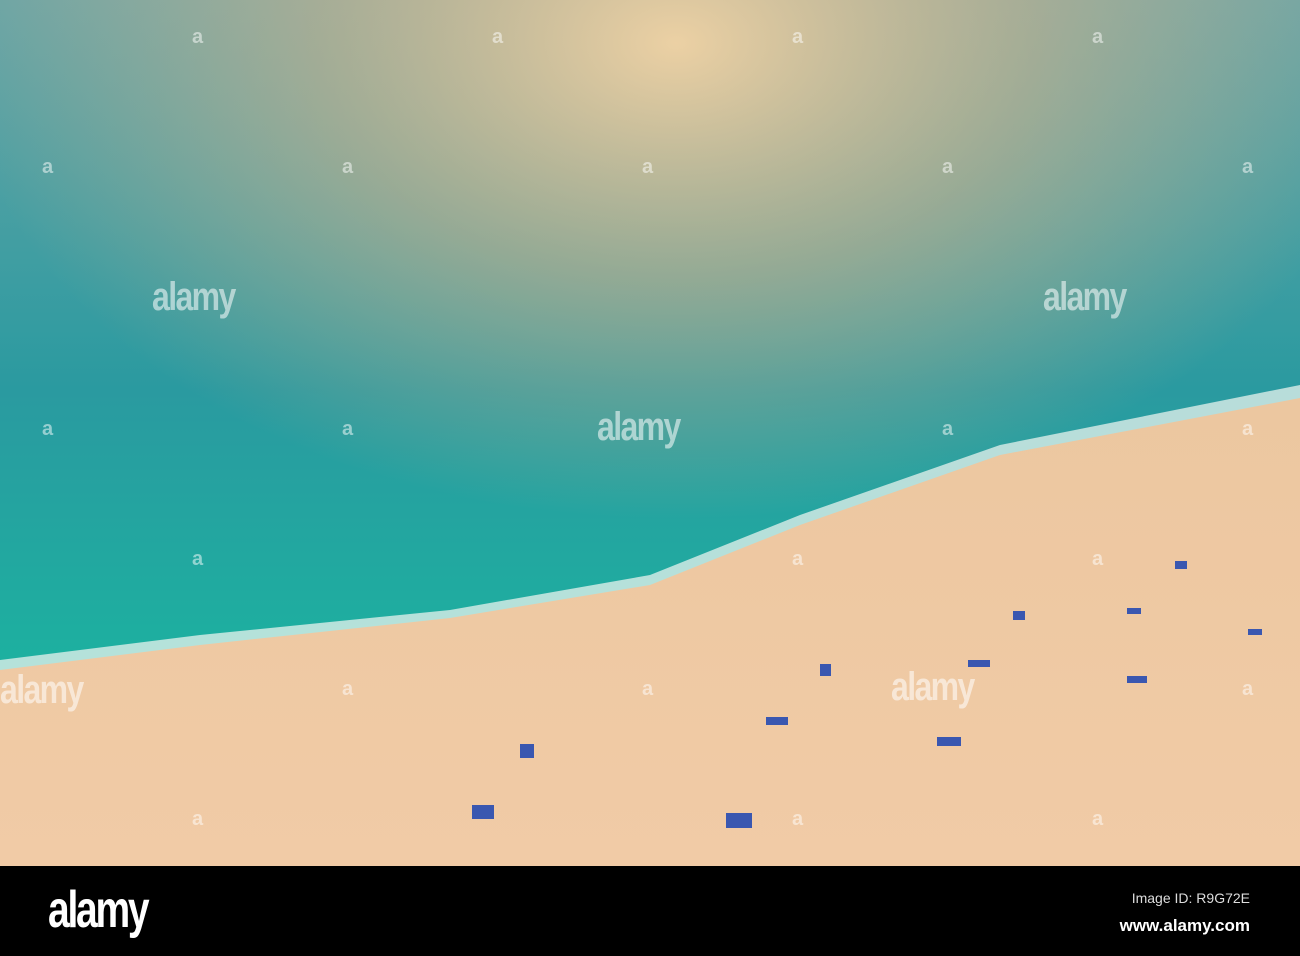 This screenshot has width=1300, height=956. I want to click on footer-bar: alamy Image ID: R9G72E www.alamy.com, so click(650, 911).